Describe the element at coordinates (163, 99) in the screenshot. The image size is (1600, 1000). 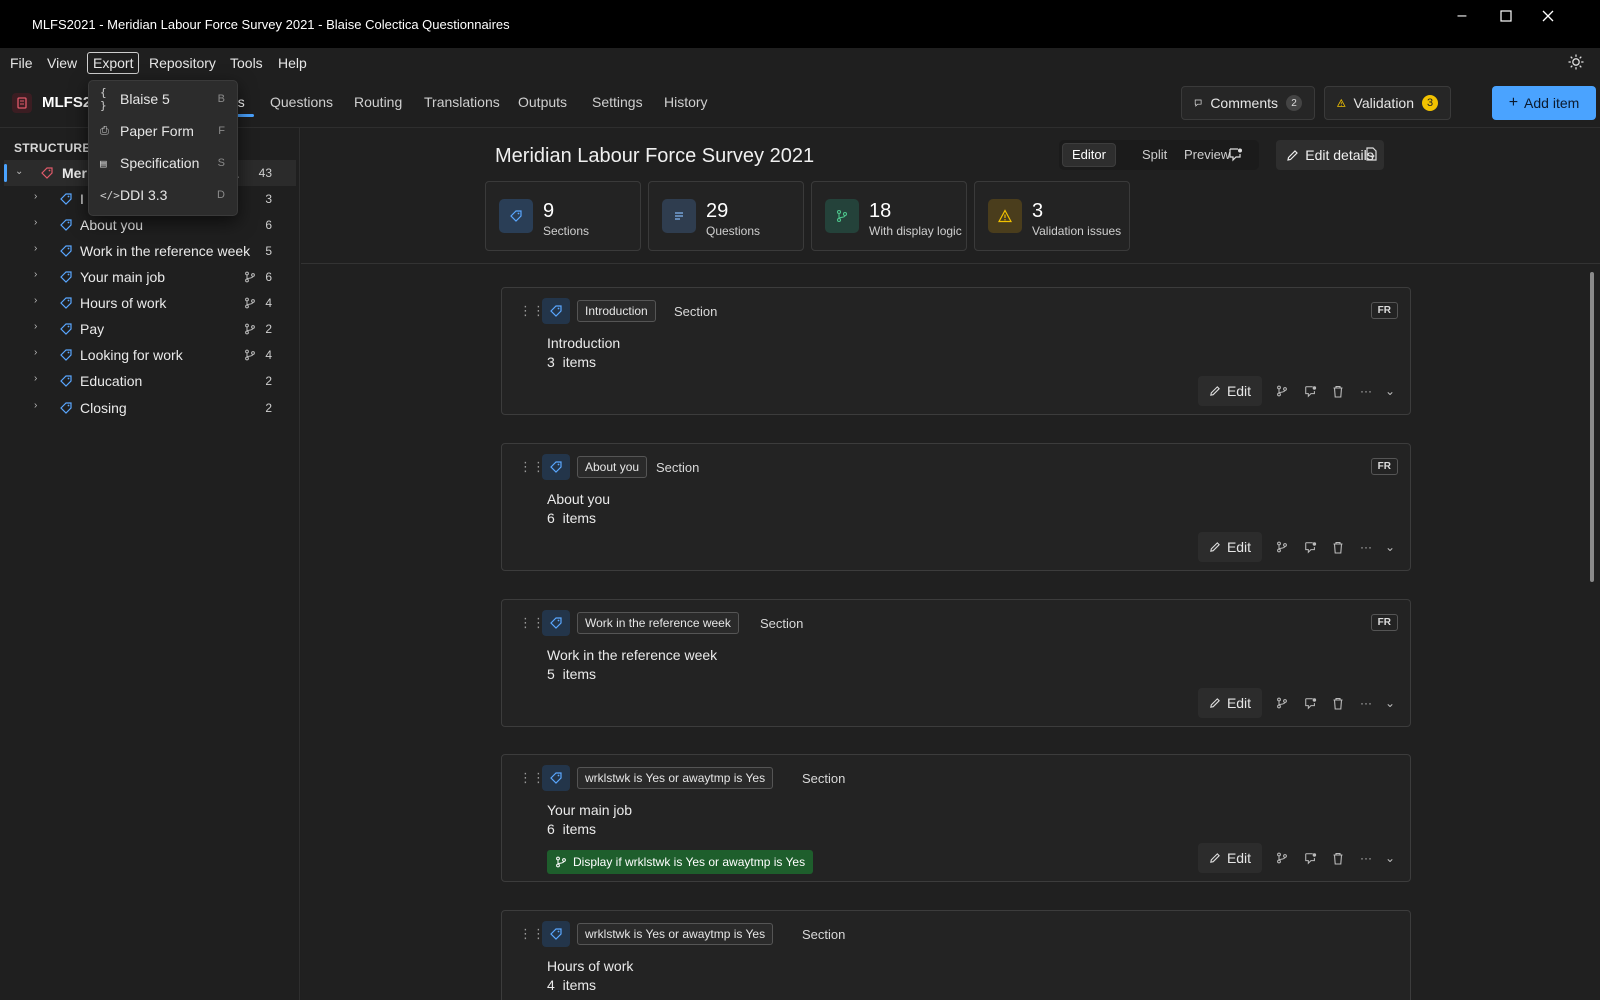
I see `export-blaise5-item: { } Blaise 5 B` at that location.